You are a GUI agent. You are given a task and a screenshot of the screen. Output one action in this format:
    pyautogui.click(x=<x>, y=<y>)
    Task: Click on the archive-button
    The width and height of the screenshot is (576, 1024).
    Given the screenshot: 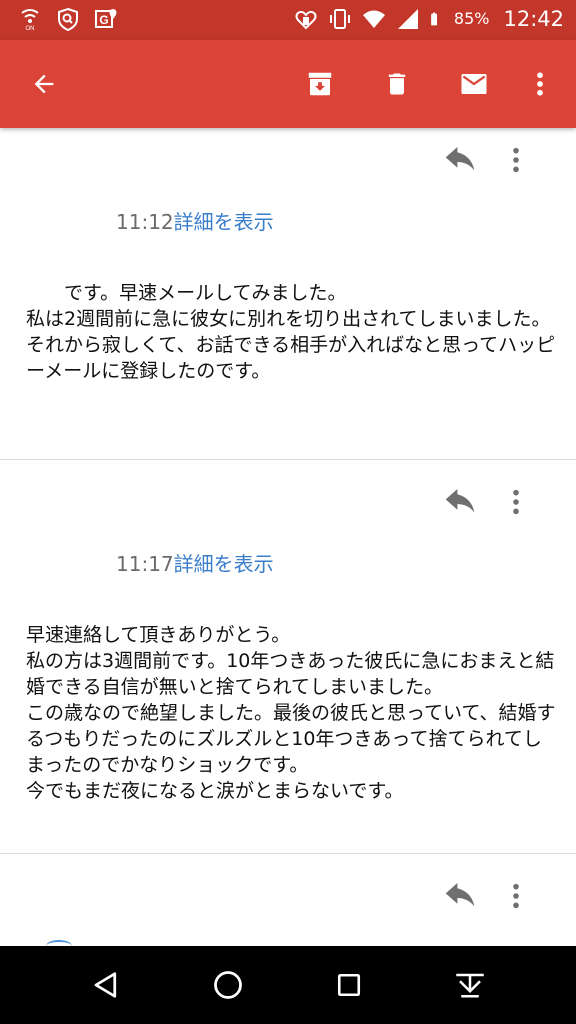 What is the action you would take?
    pyautogui.click(x=320, y=84)
    